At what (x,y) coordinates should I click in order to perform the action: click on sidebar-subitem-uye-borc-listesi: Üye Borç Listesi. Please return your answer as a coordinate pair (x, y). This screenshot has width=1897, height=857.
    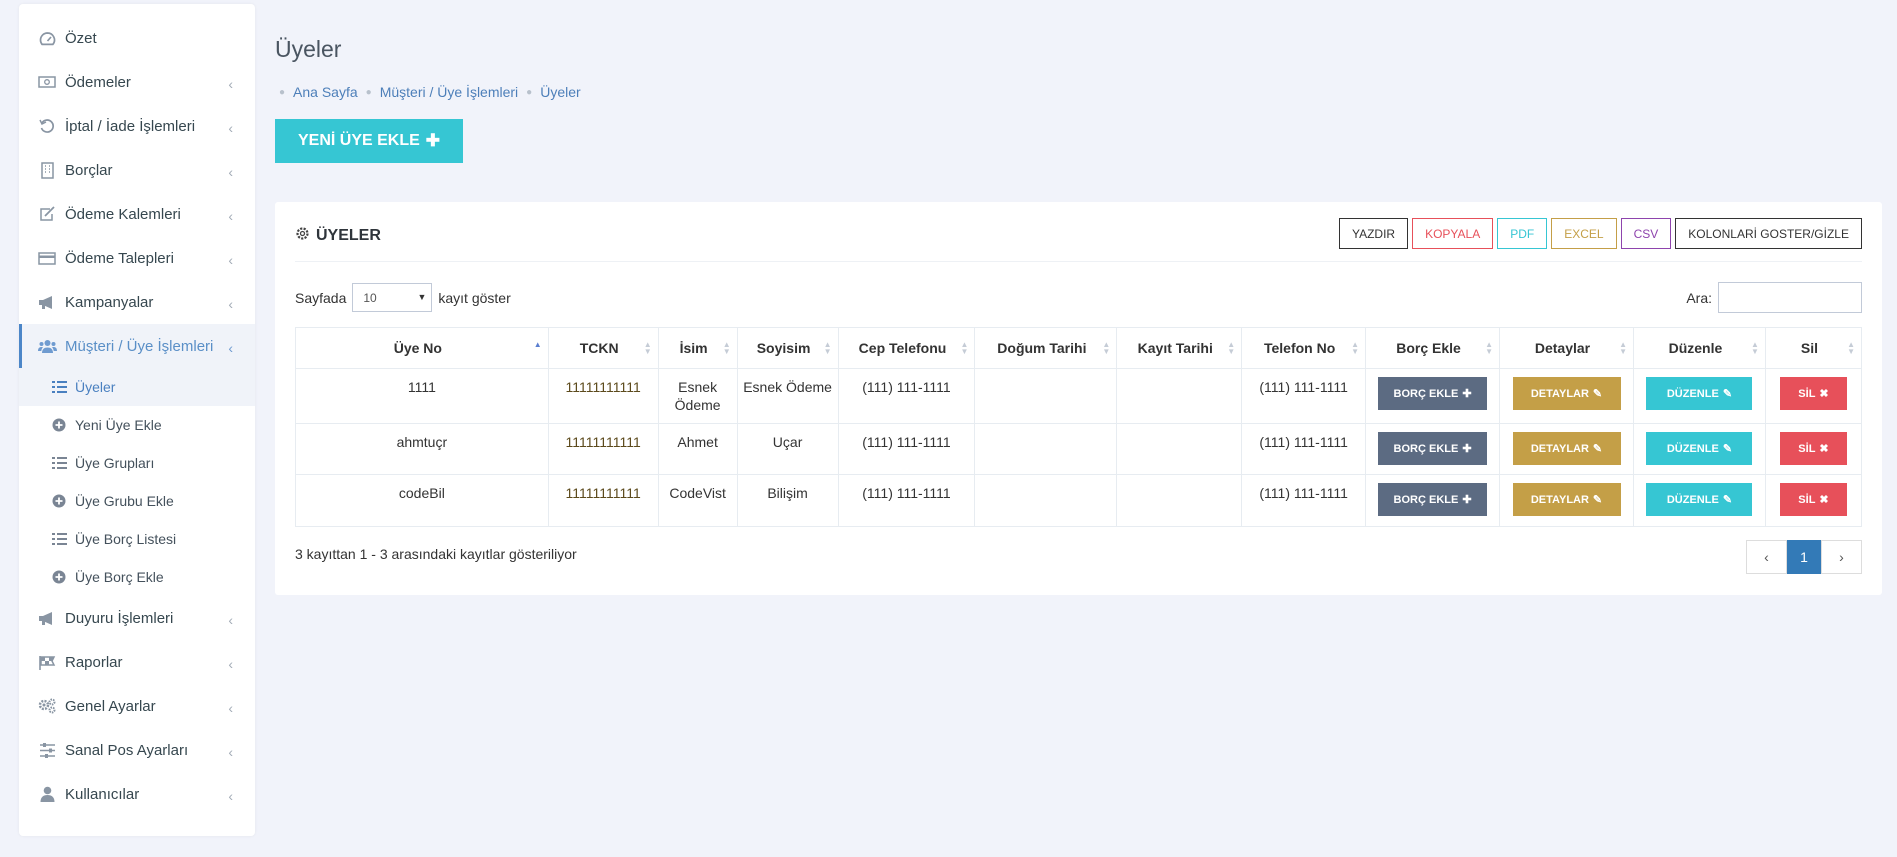
    Looking at the image, I should click on (137, 539).